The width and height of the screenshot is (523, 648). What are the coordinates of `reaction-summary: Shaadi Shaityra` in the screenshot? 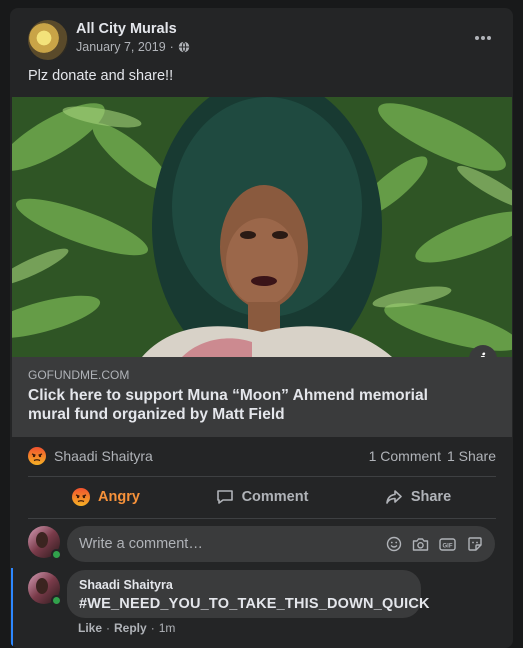 It's located at (90, 456).